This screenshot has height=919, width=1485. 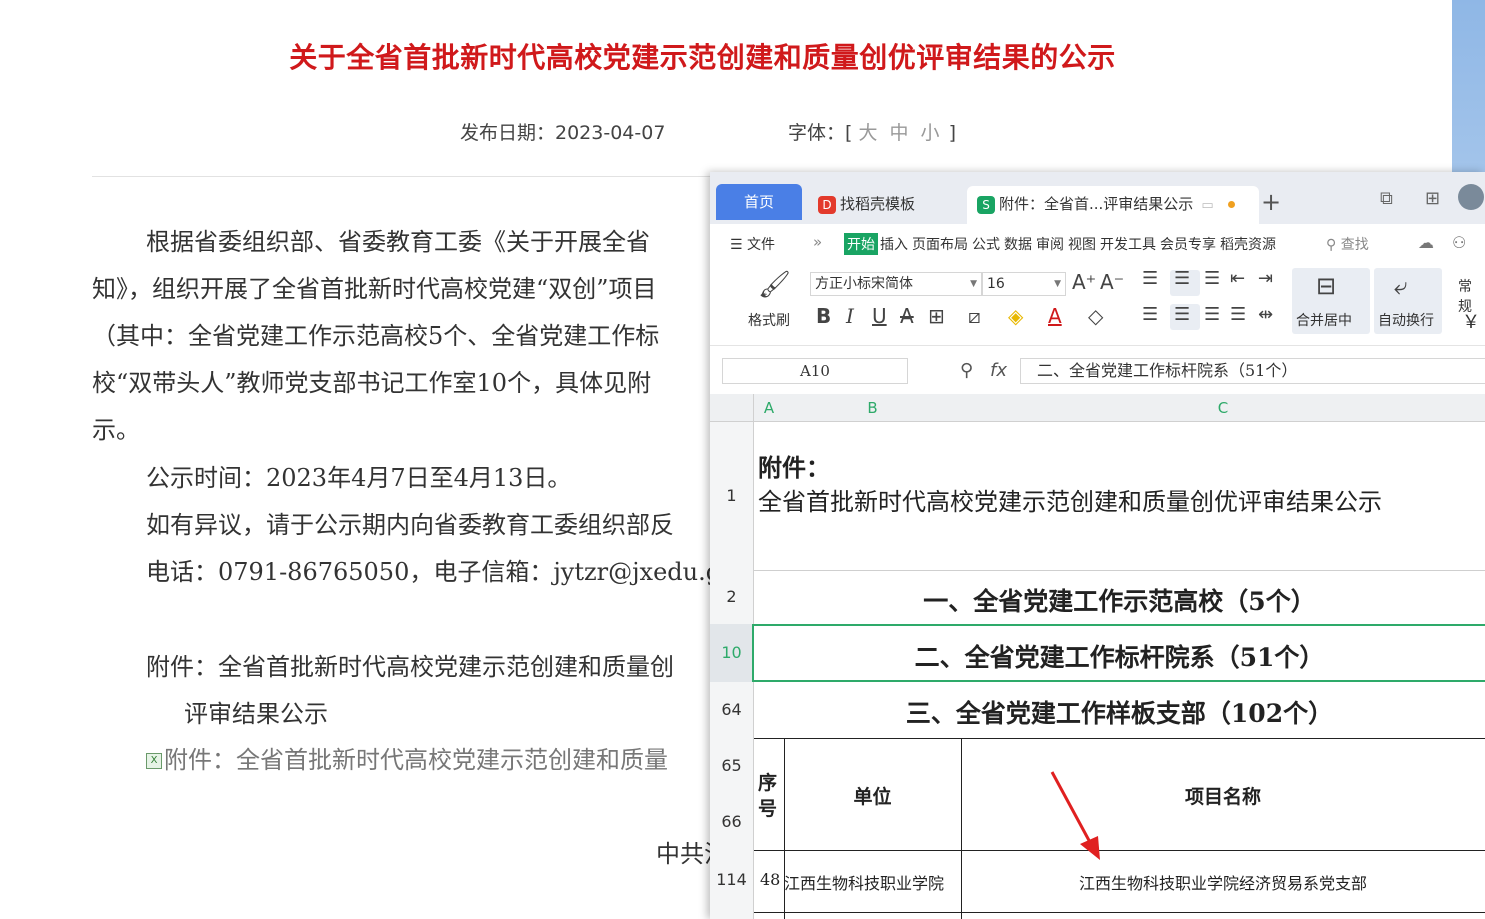 I want to click on merge-center-button: 合并居中, so click(x=1324, y=320).